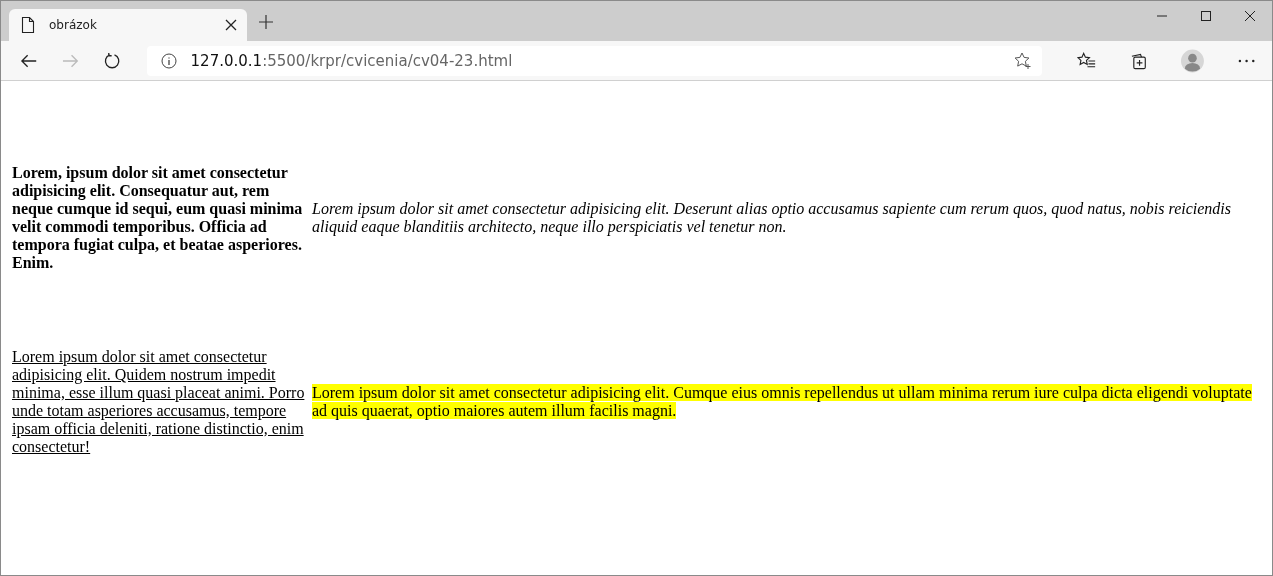  Describe the element at coordinates (772, 218) in the screenshot. I see `paragraph-text: Lorem ipsum dolor sit amet consectetur adipisicing elit. Deserunt alias optio accusamus sapiente cum rerum quos, quod natus, nobis reiciendis aliquid eaque blanditiis architecto, neque illo perspiciatis vel tenetur non.` at that location.